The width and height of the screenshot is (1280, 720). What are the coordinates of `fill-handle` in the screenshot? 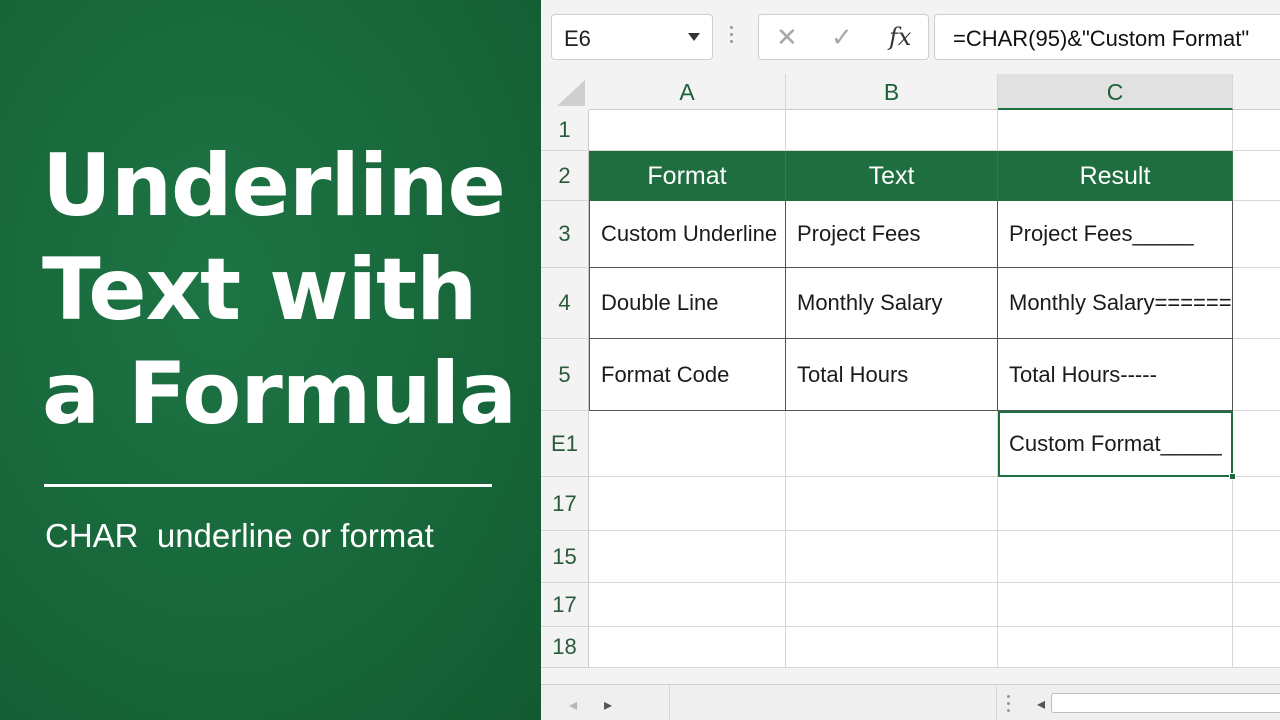 It's located at (1232, 476).